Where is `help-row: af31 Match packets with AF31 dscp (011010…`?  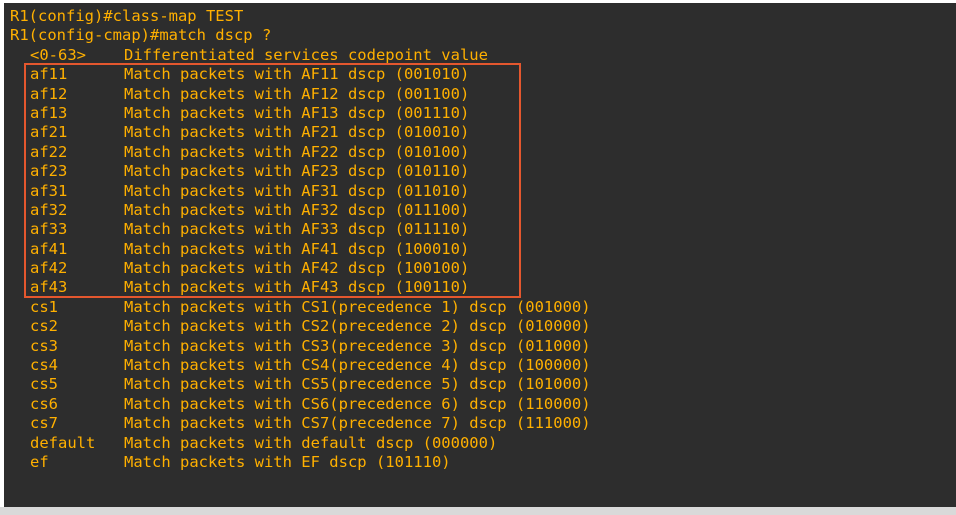
help-row: af31 Match packets with AF31 dscp (011010… is located at coordinates (300, 191).